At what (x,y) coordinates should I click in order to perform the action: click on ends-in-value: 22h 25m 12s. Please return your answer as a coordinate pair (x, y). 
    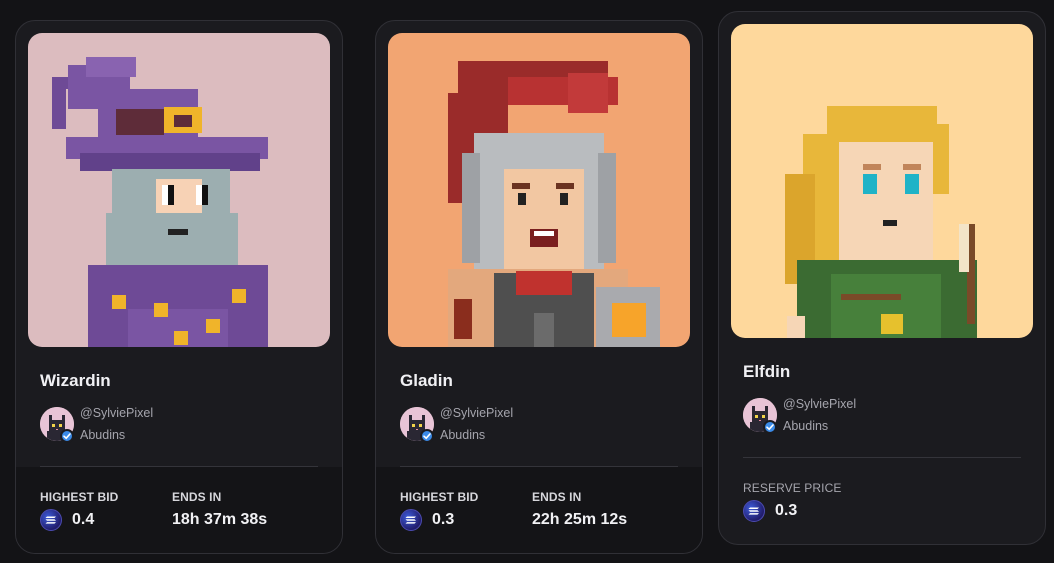
    Looking at the image, I should click on (580, 519).